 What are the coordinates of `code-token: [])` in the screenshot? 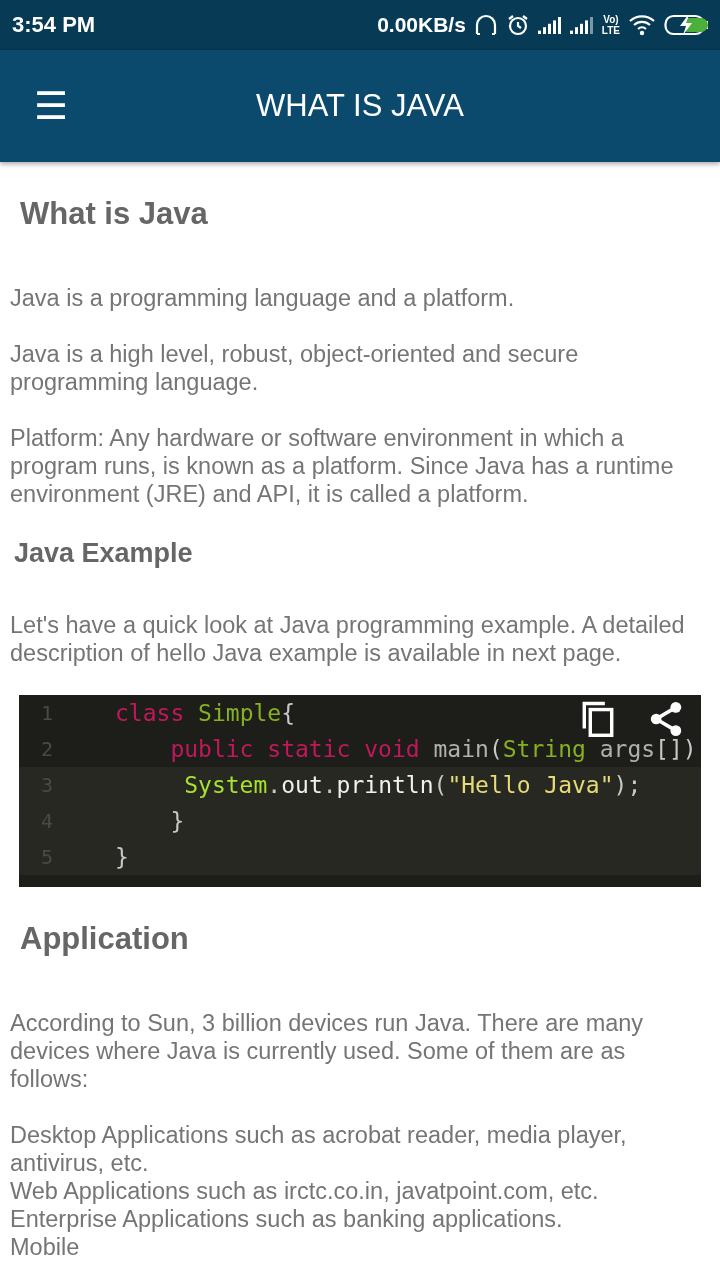 It's located at (676, 749).